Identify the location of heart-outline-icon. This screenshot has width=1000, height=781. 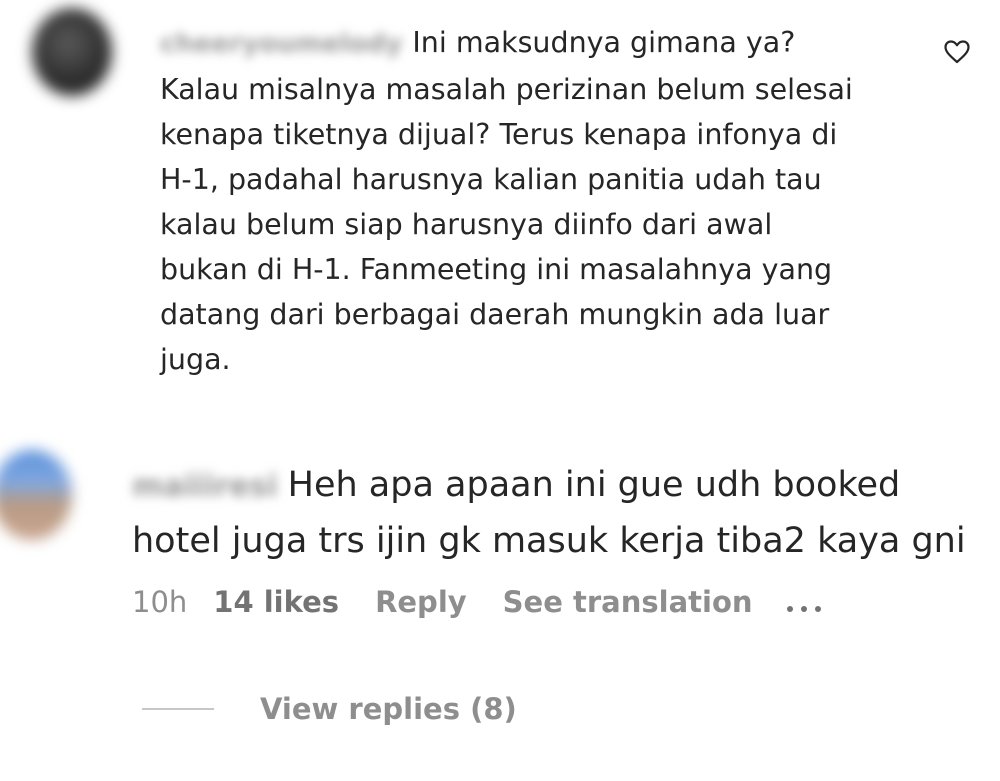
(957, 52).